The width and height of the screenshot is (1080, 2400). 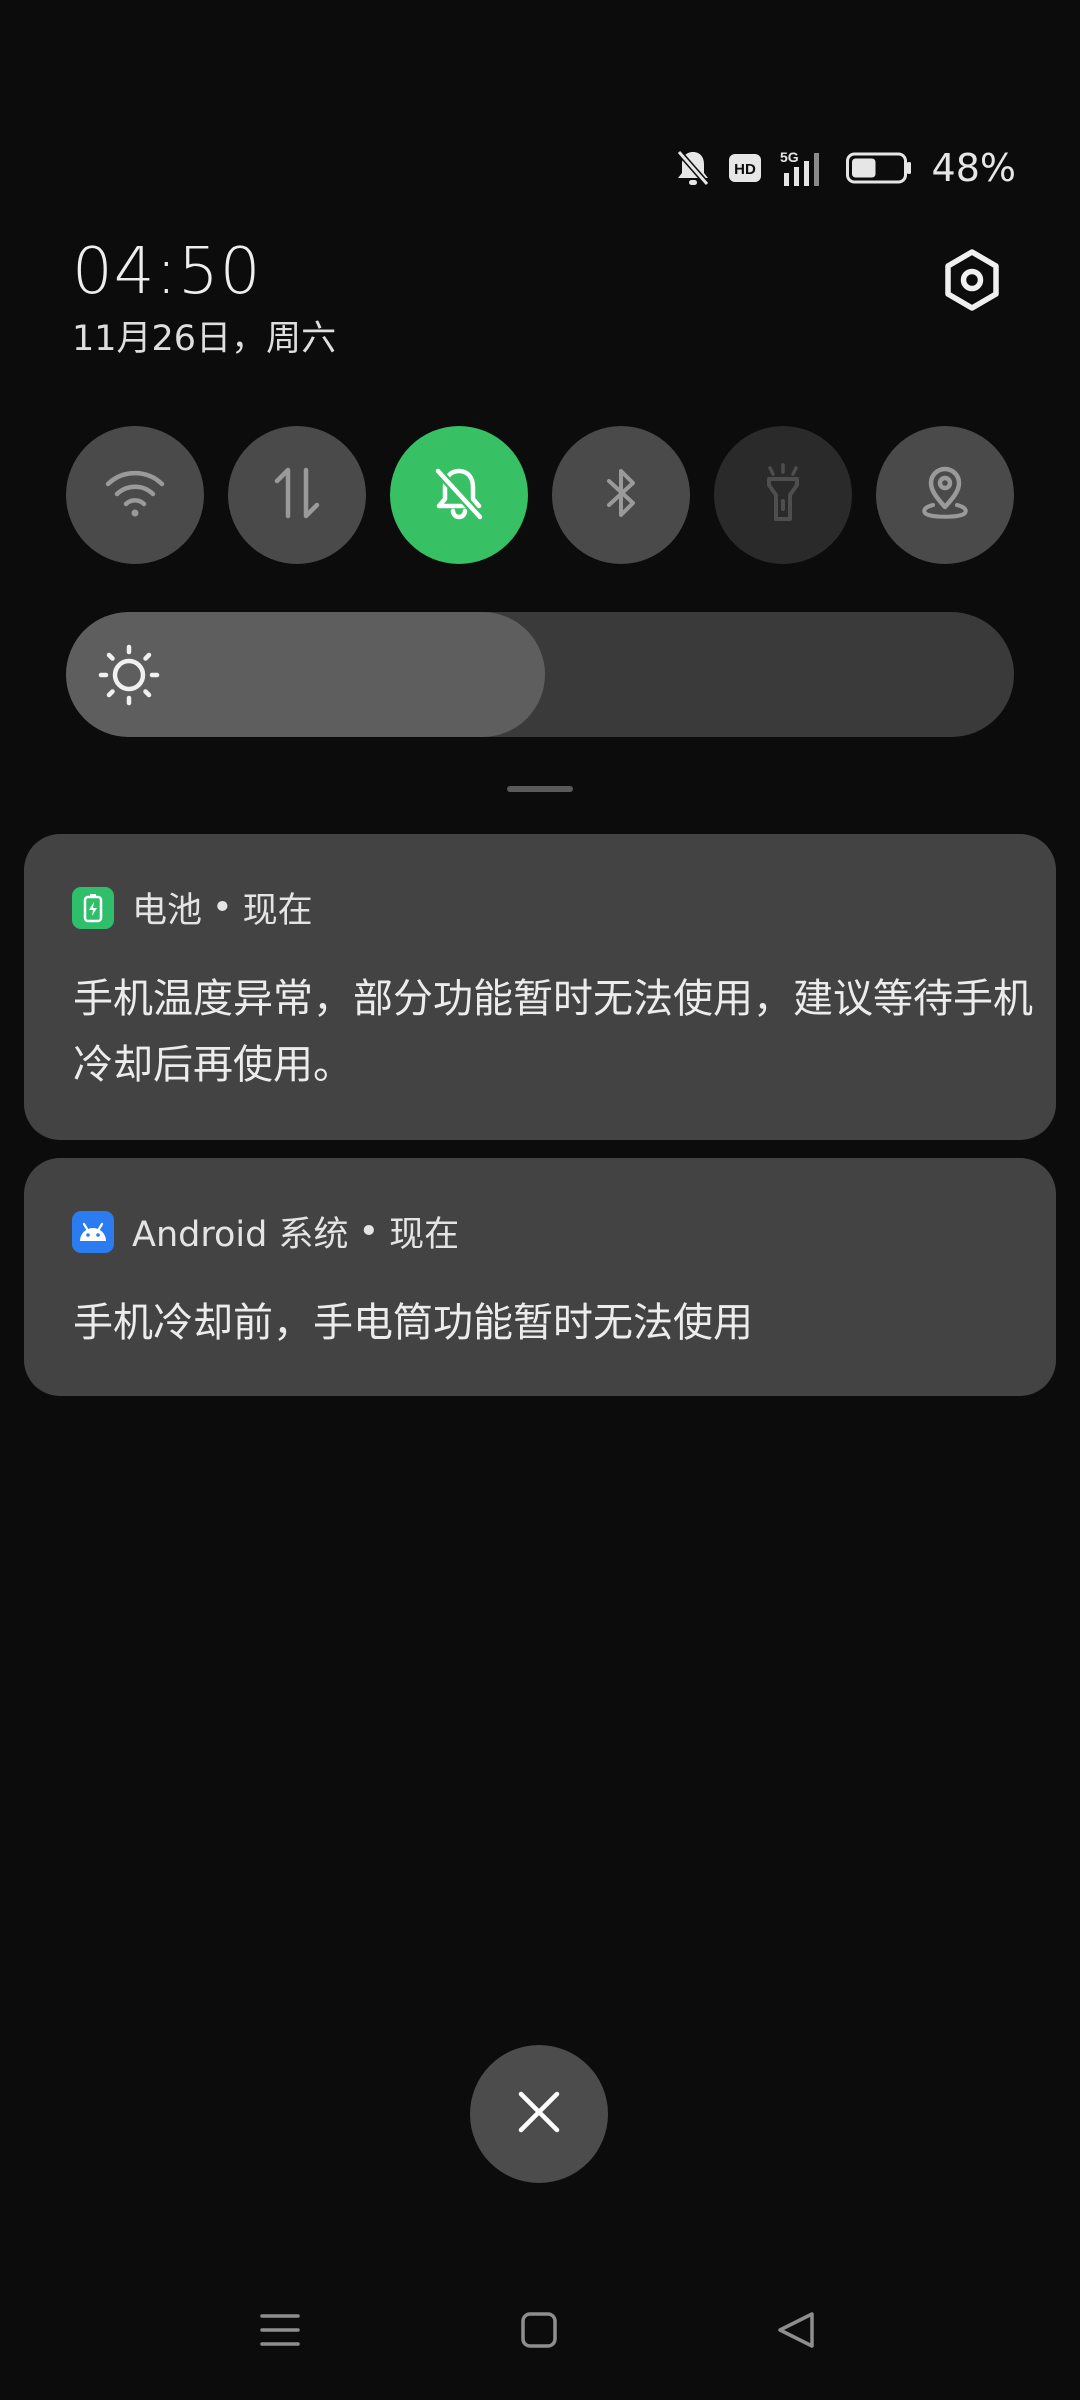 I want to click on gear-icon, so click(x=972, y=284).